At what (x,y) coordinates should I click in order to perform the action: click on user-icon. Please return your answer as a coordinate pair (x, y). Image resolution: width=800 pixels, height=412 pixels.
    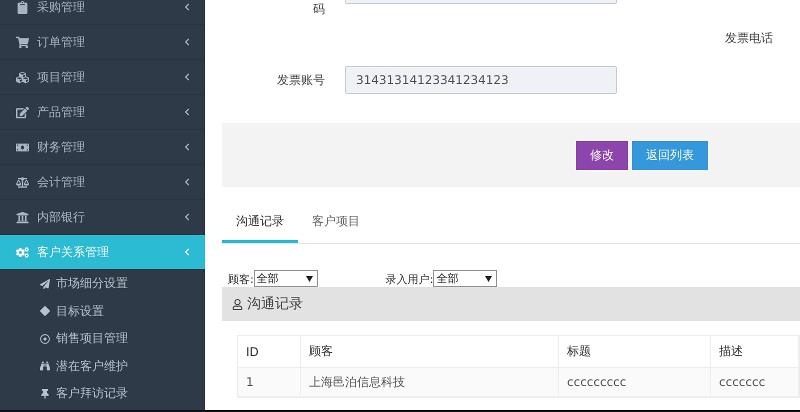
    Looking at the image, I should click on (237, 304).